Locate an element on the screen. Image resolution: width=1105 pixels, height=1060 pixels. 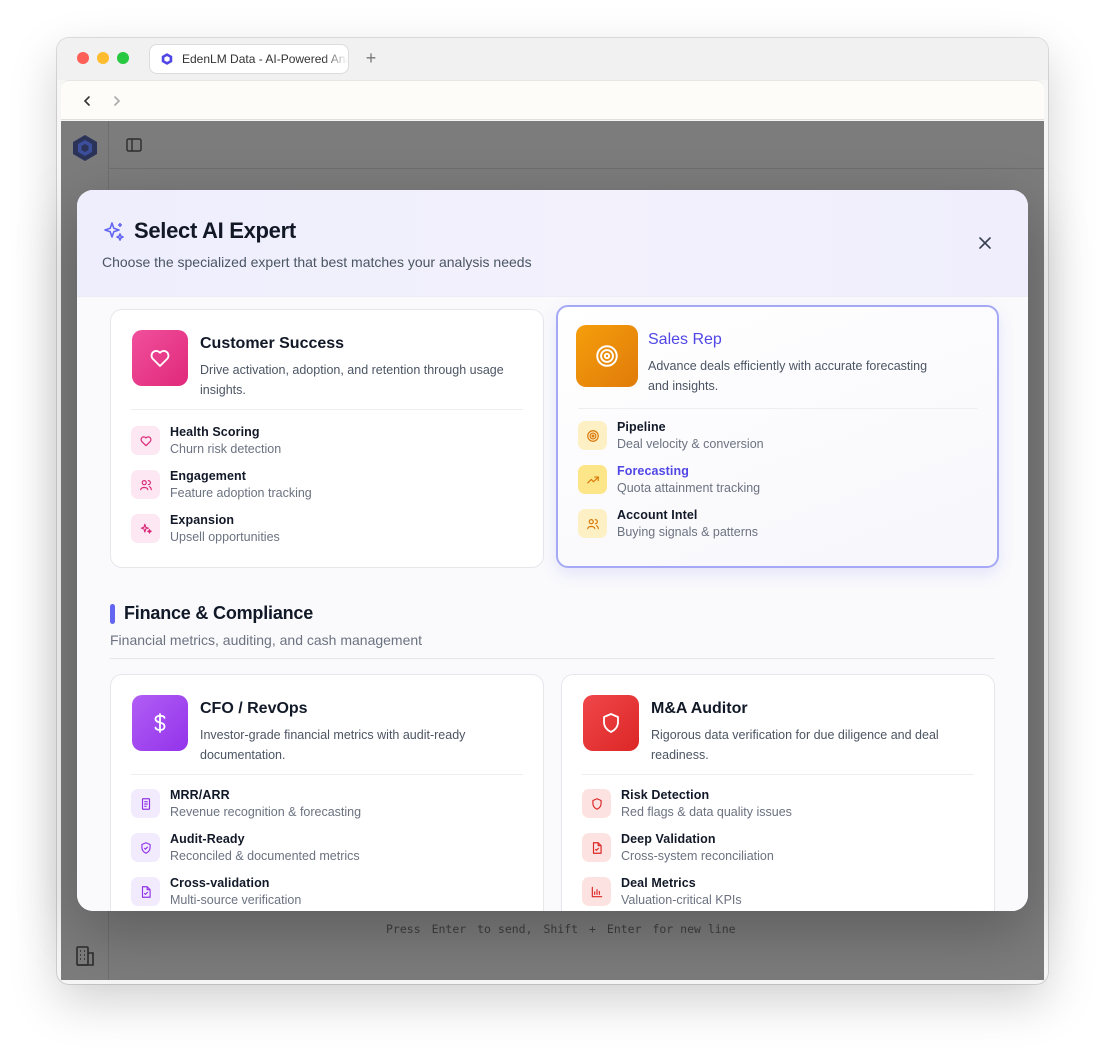
feature-name: Deep Validation is located at coordinates (668, 839).